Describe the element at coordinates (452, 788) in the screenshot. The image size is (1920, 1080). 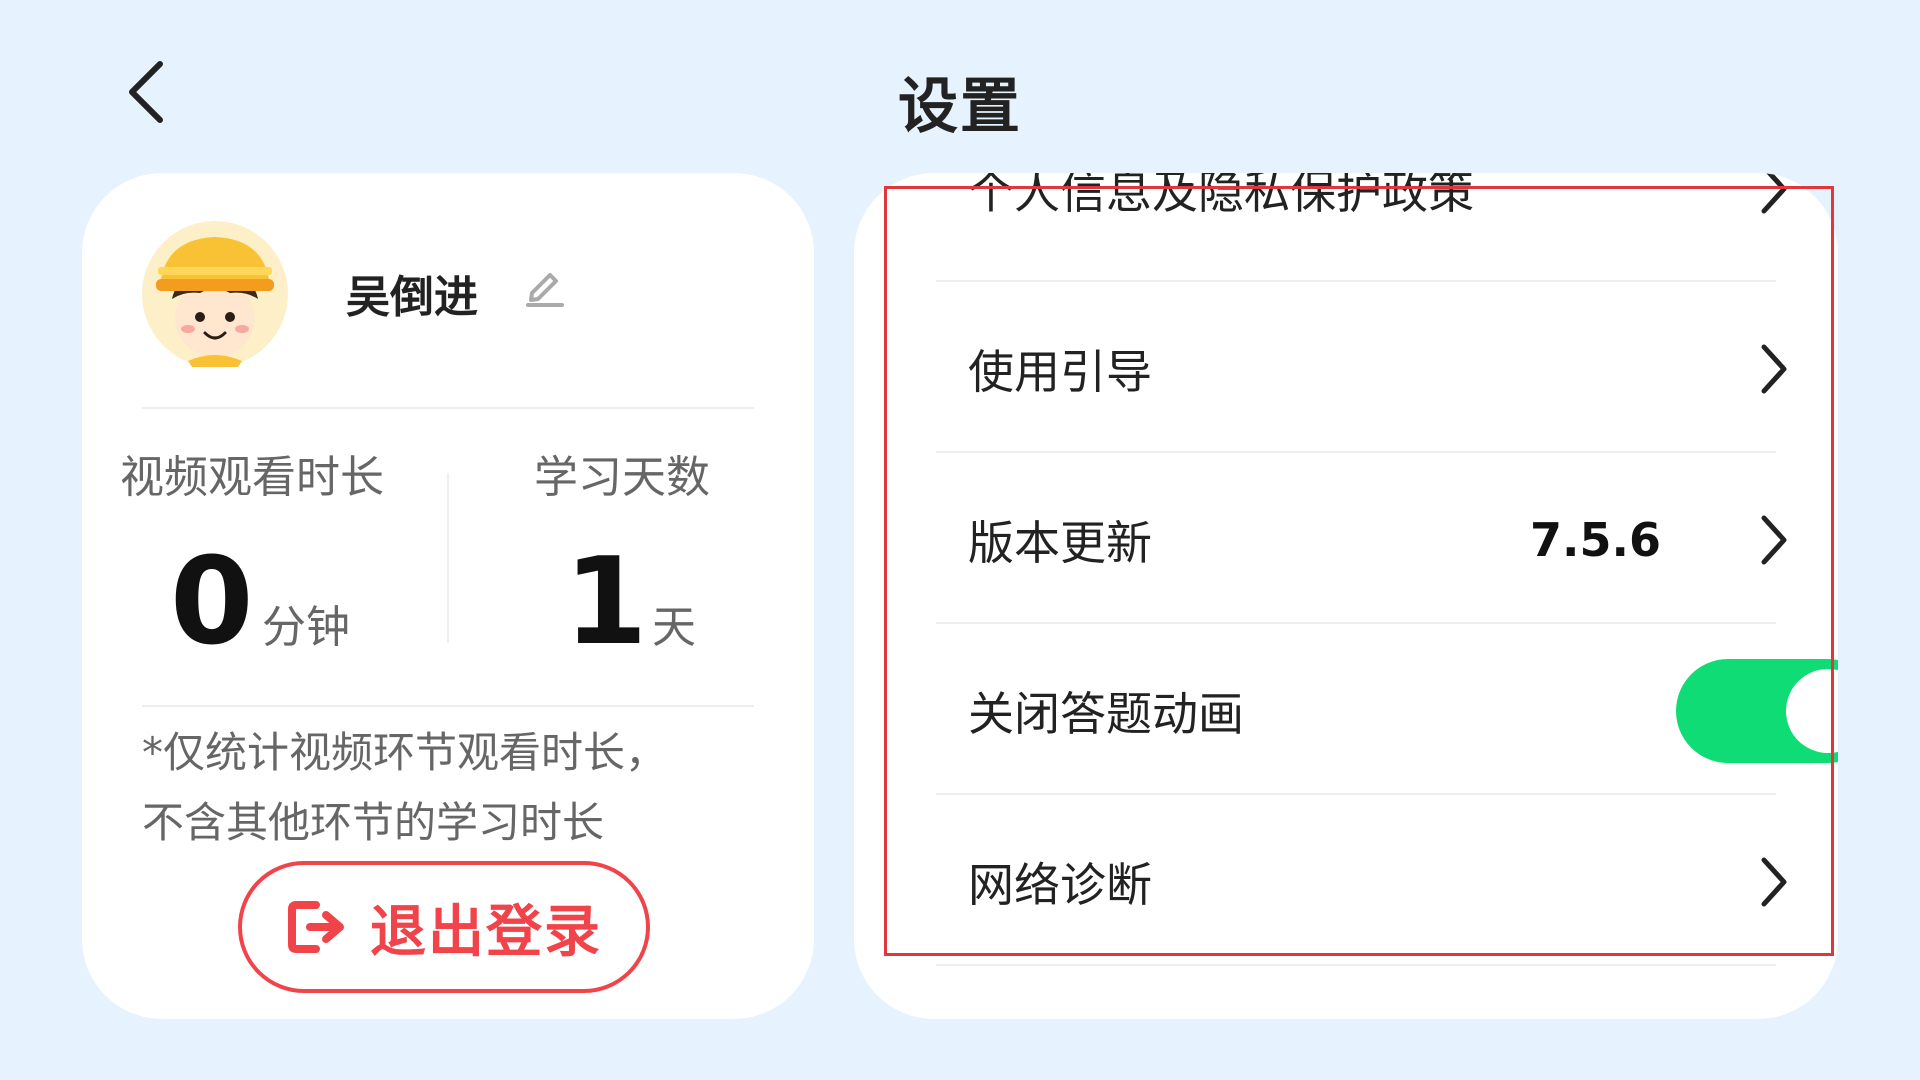
I see `stats-note: *仅统计视频环节观看时长， 不含其他环节的学习时长` at that location.